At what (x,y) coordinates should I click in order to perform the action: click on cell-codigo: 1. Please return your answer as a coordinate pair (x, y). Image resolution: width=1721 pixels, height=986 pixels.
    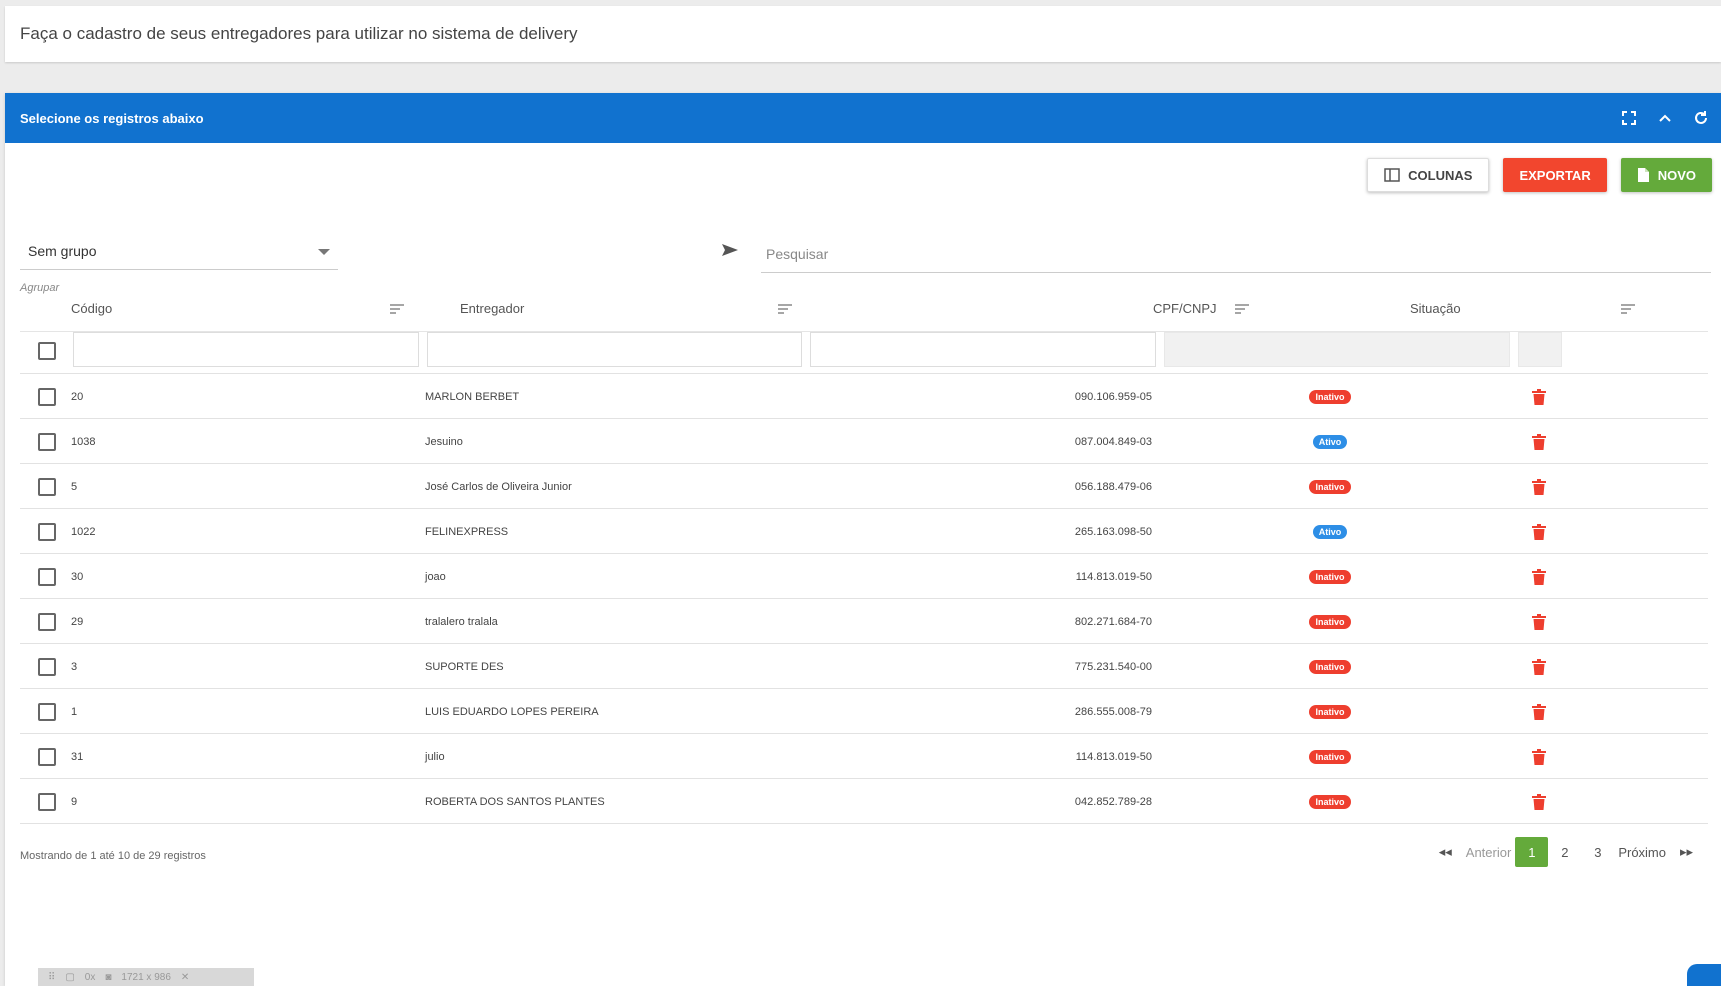
    Looking at the image, I should click on (74, 711).